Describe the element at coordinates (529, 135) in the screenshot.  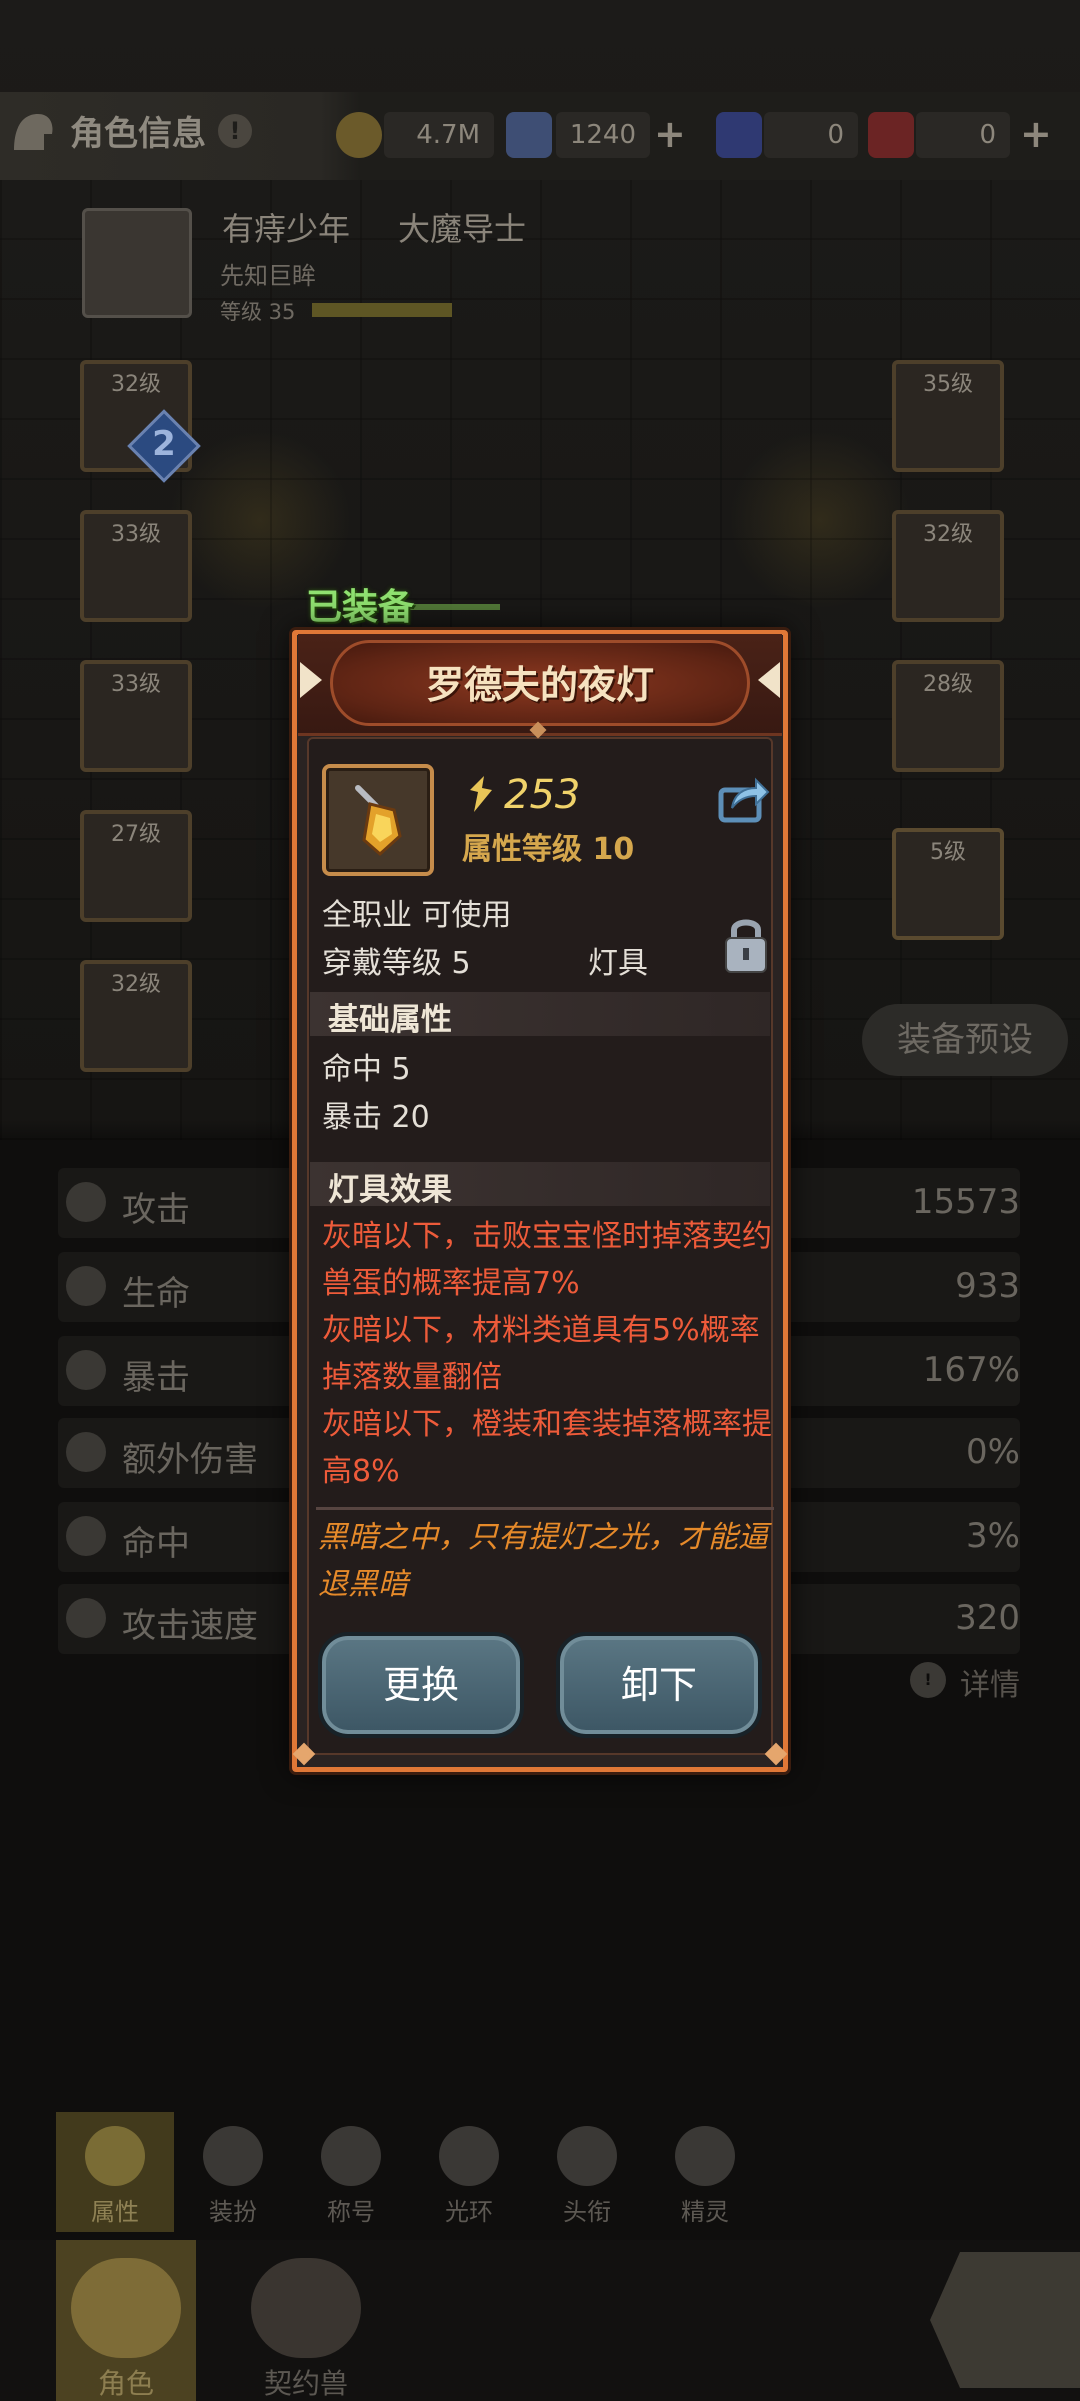
I see `crystal-icon` at that location.